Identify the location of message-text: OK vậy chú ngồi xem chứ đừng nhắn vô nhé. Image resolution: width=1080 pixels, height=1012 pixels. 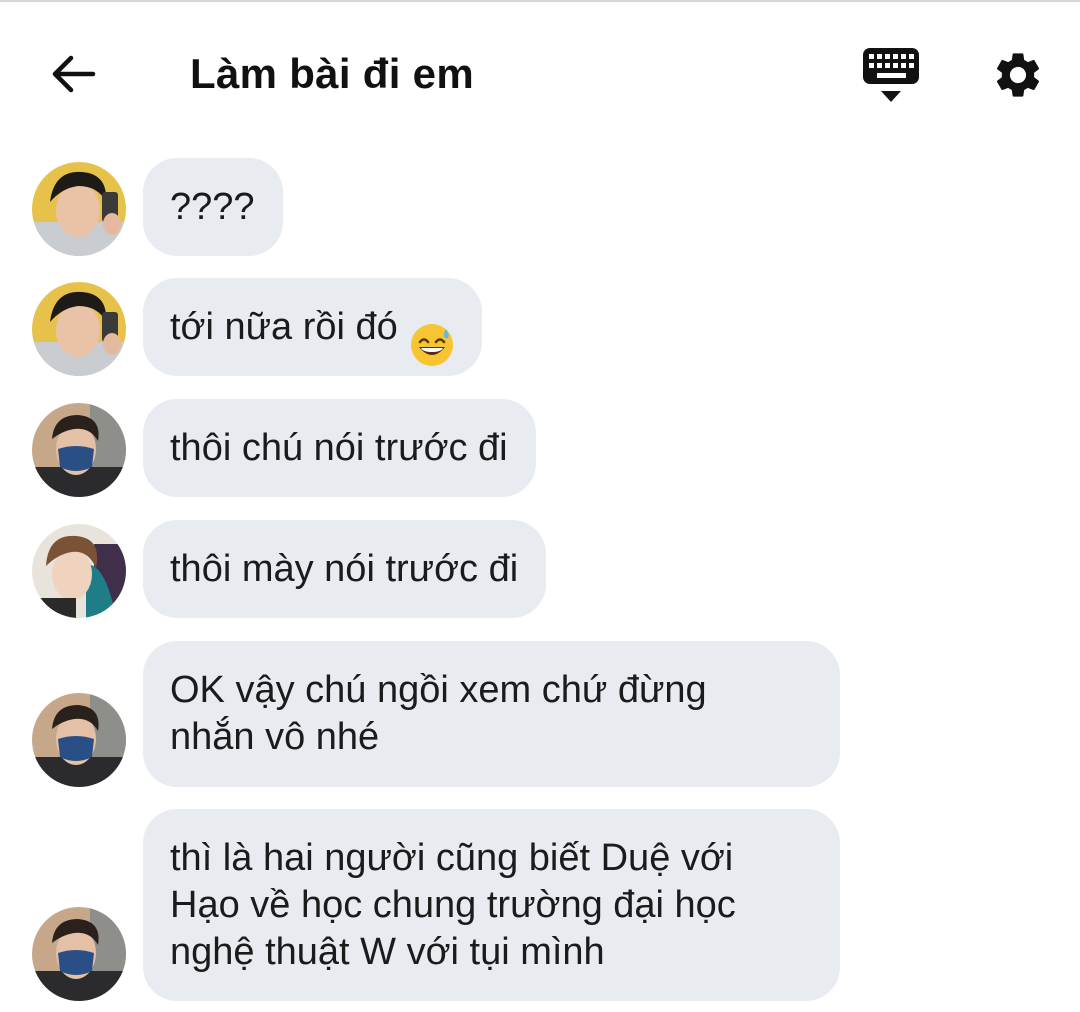
(438, 713).